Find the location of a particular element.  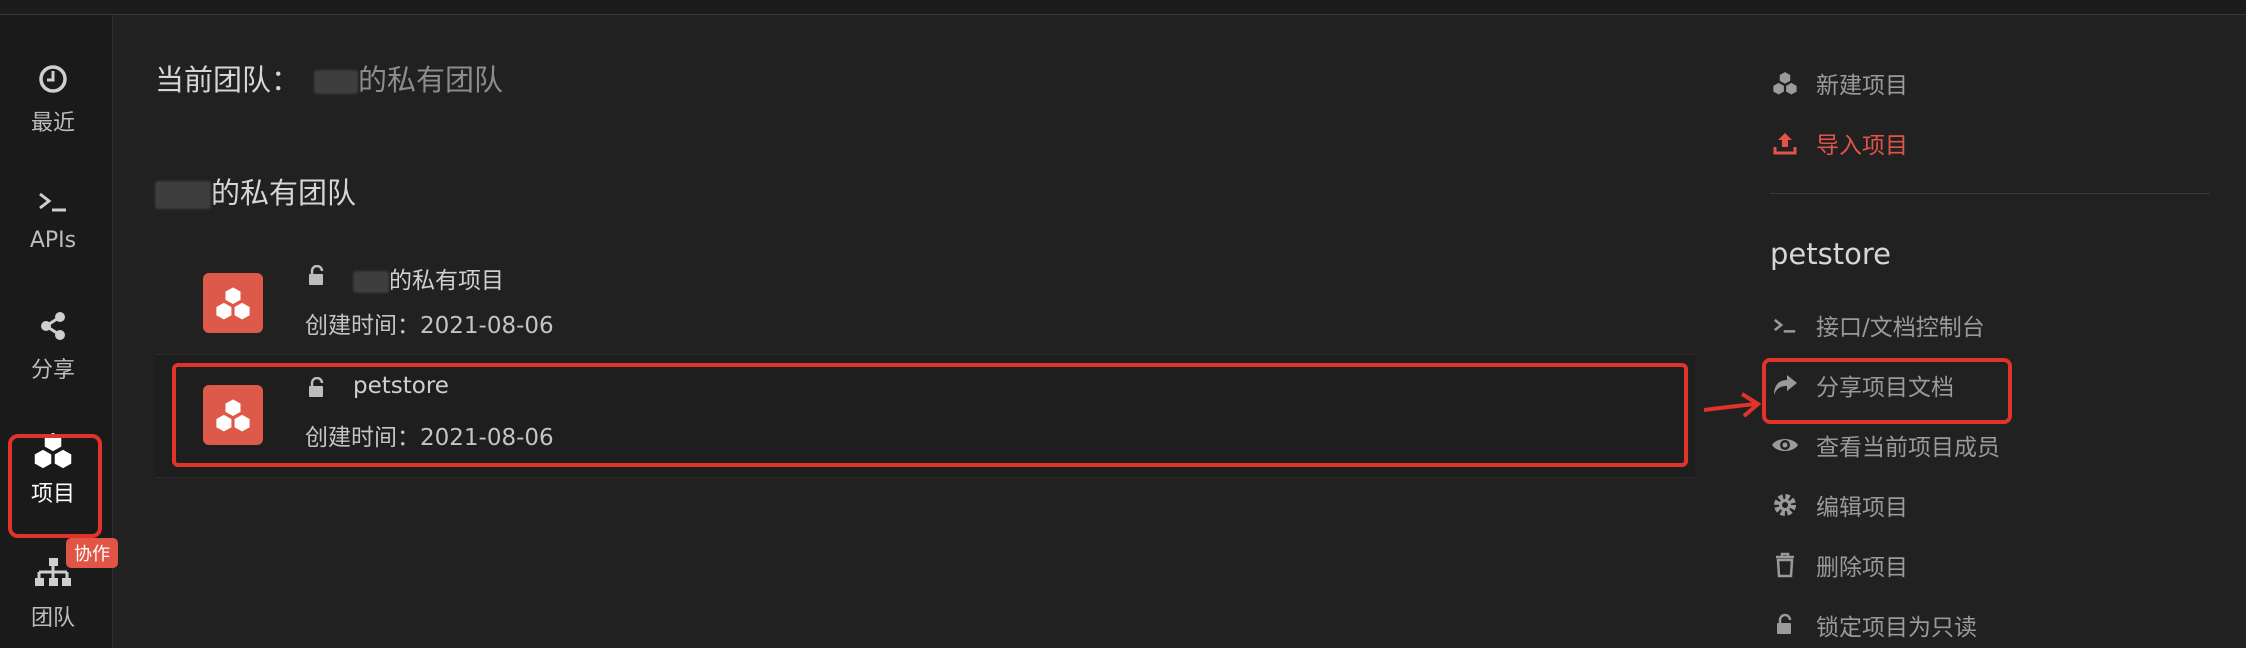

upload-icon is located at coordinates (1785, 143).